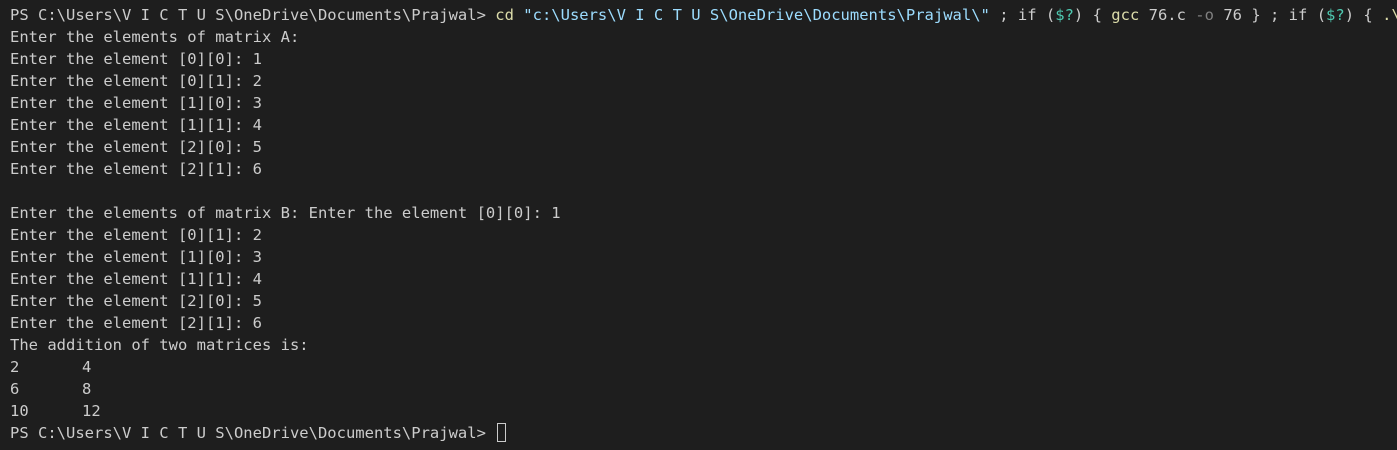  What do you see at coordinates (87, 389) in the screenshot?
I see `matrix-cell: 8` at bounding box center [87, 389].